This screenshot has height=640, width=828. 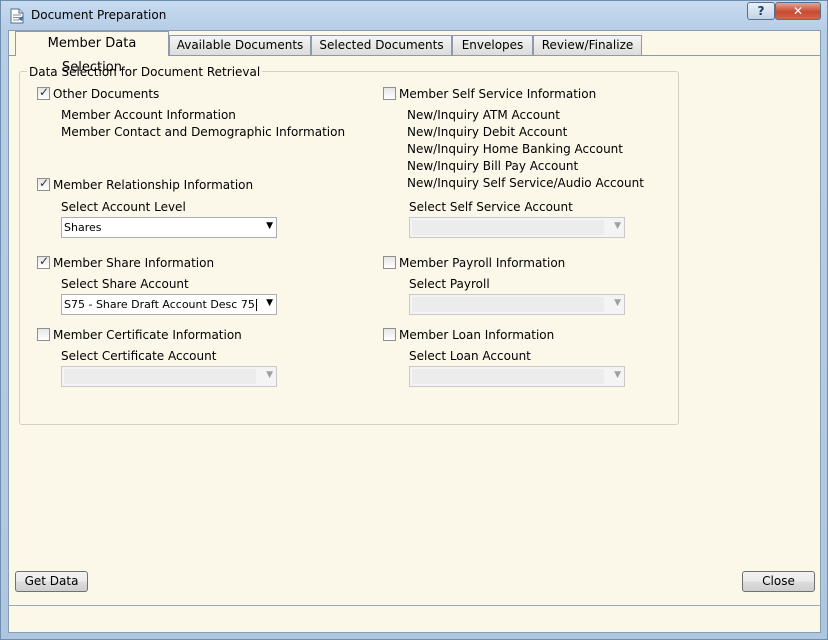 What do you see at coordinates (169, 227) in the screenshot?
I see `account-level-select: Shares ▼` at bounding box center [169, 227].